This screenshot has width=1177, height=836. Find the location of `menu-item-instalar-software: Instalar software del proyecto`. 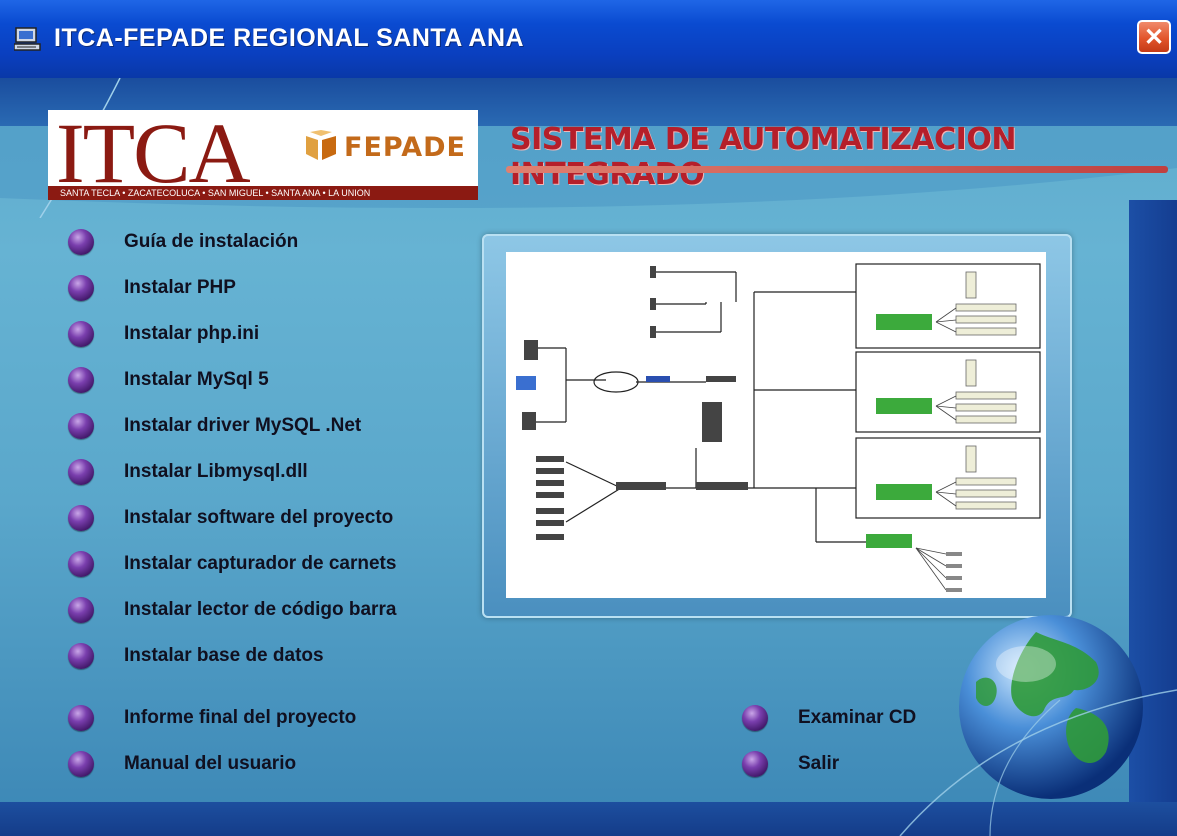

menu-item-instalar-software: Instalar software del proyecto is located at coordinates (230, 518).